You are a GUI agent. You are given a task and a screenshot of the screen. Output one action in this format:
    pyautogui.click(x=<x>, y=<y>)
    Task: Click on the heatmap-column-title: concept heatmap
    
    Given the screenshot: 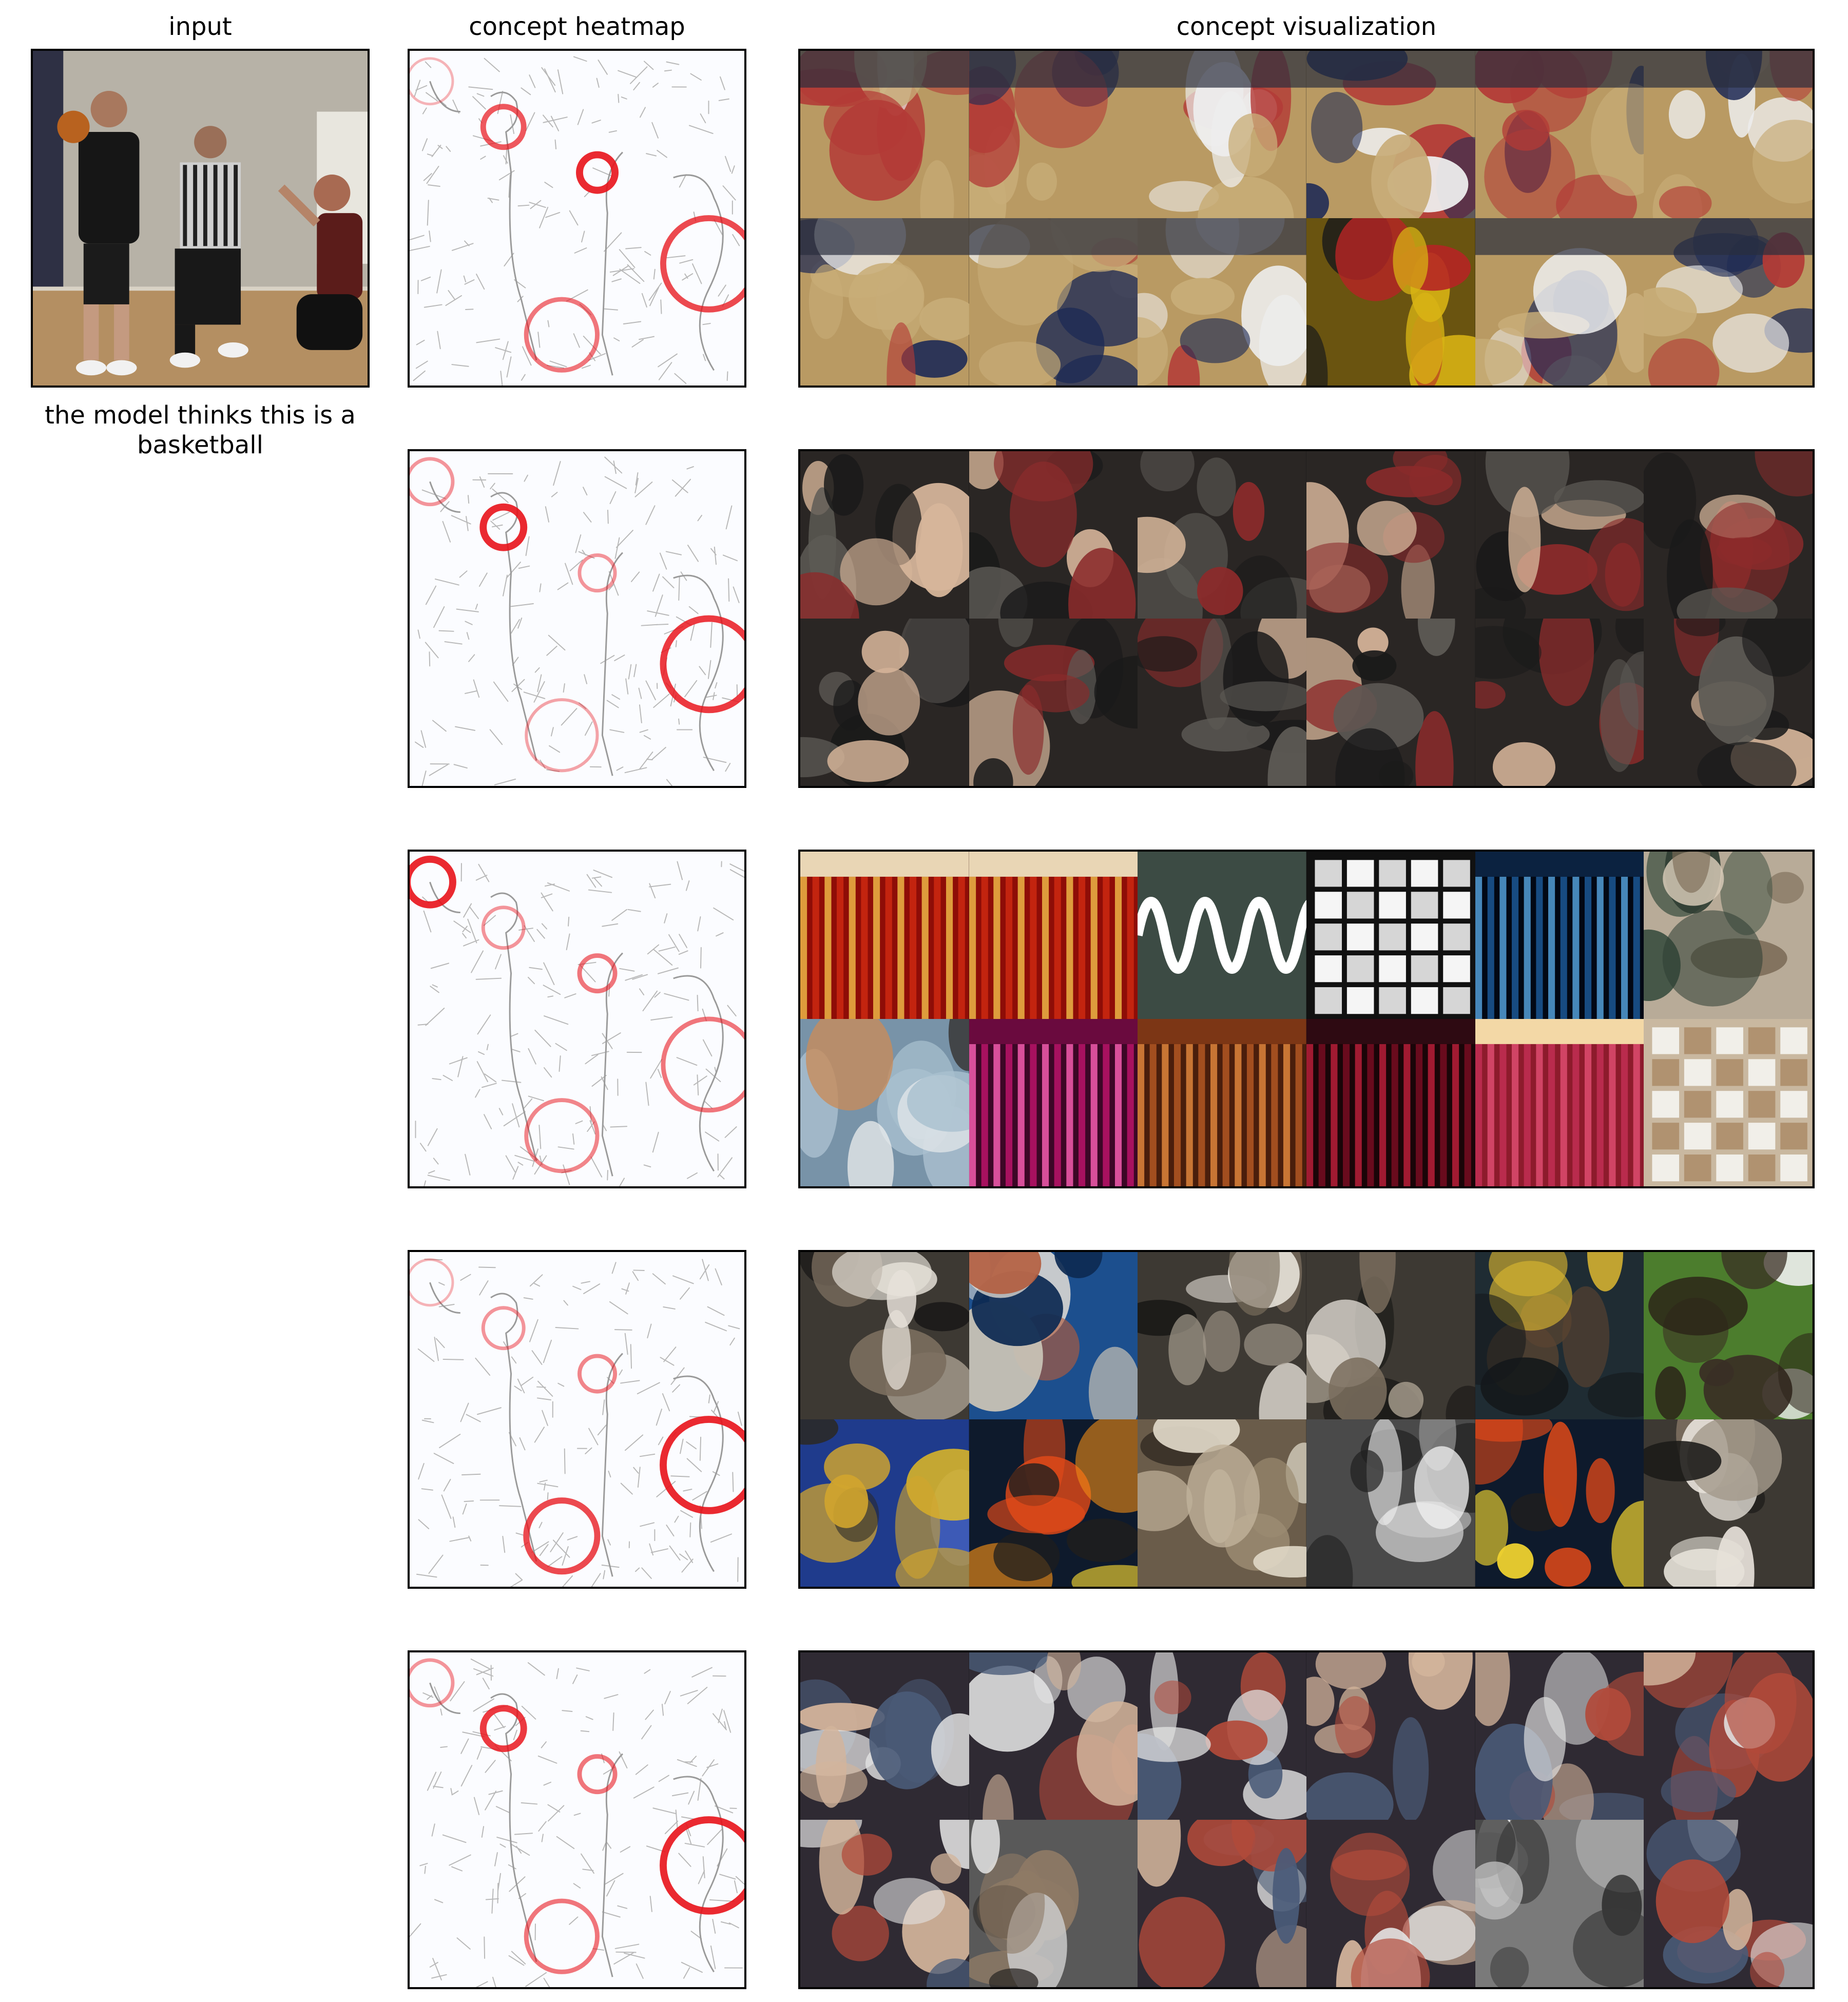 What is the action you would take?
    pyautogui.click(x=577, y=26)
    